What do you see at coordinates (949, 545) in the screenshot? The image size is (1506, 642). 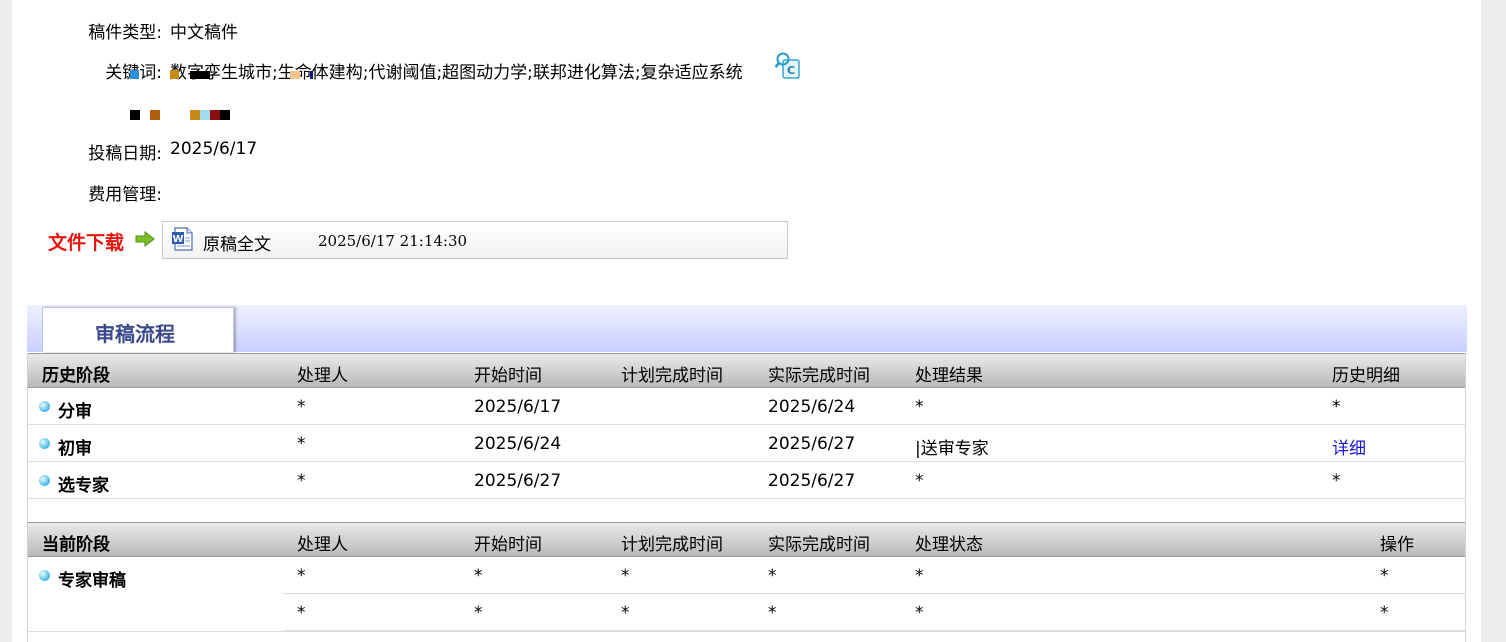 I see `col-status: 处理状态` at bounding box center [949, 545].